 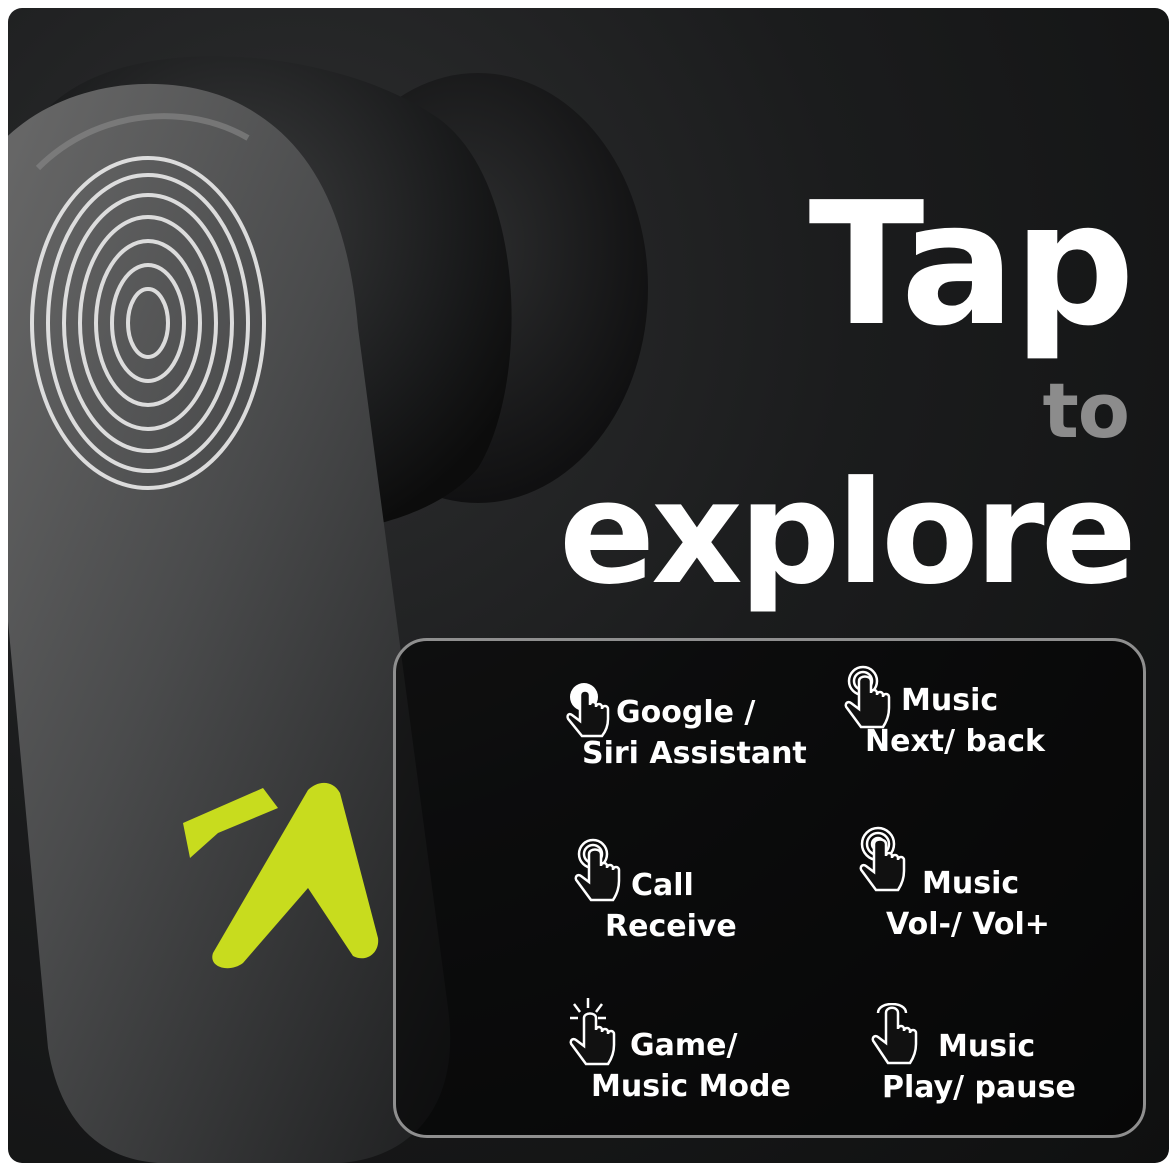 What do you see at coordinates (986, 885) in the screenshot?
I see `gesture-item: Music Vol-/ Vol+` at bounding box center [986, 885].